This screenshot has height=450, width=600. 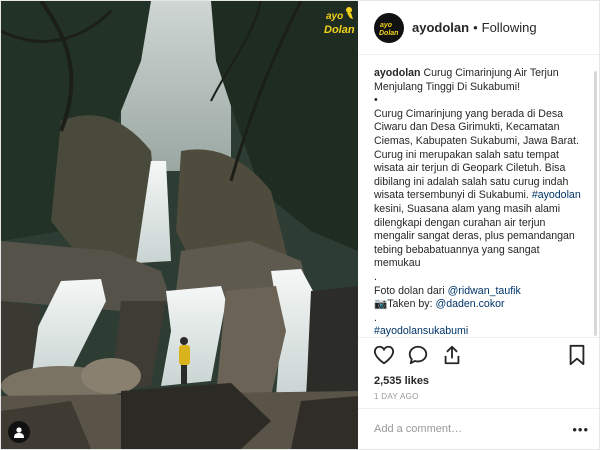 I want to click on username-link: ayodolan, so click(x=440, y=27).